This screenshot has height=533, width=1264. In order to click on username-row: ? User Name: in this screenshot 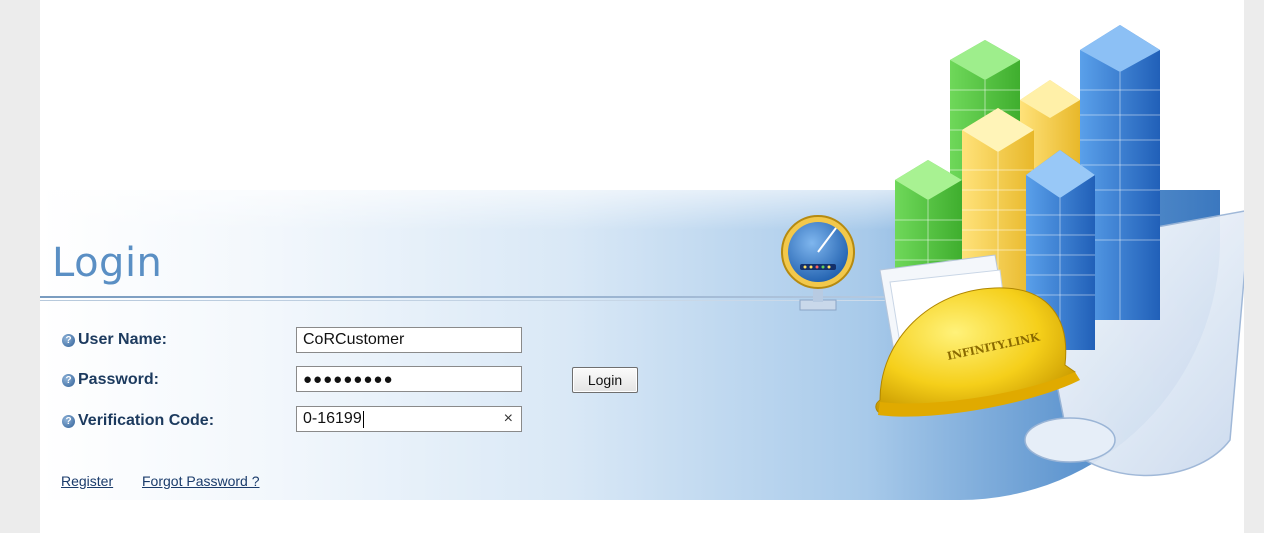, I will do `click(114, 340)`.